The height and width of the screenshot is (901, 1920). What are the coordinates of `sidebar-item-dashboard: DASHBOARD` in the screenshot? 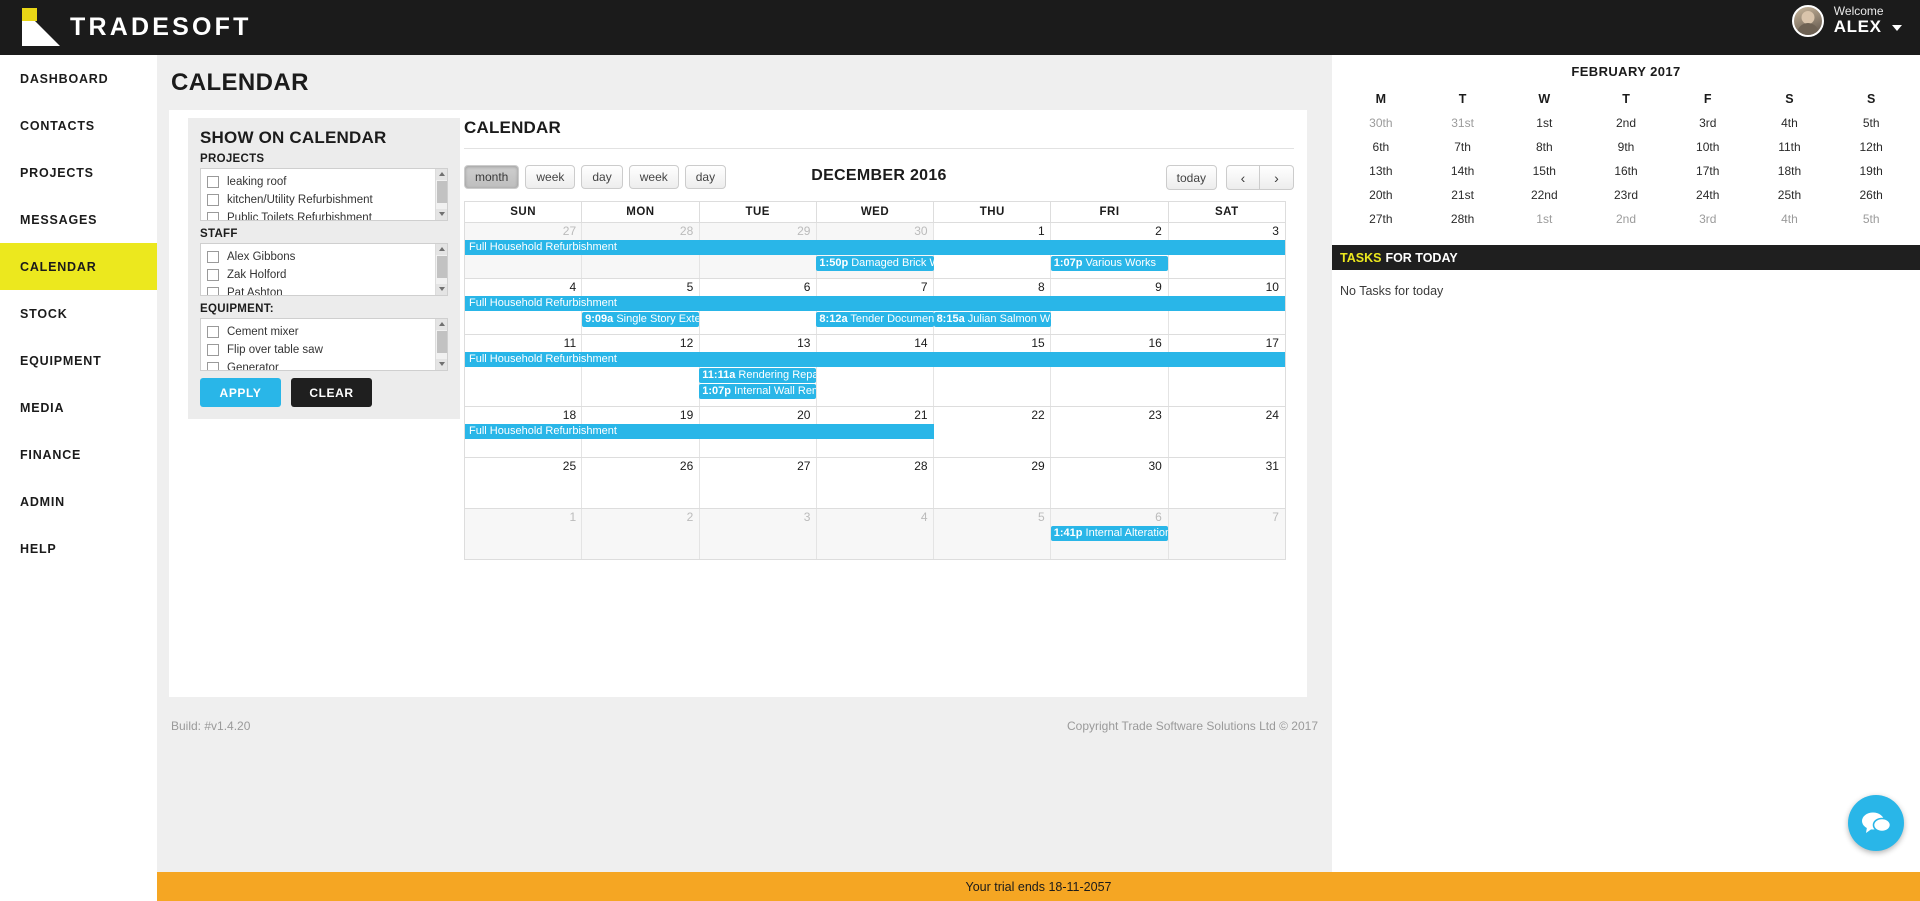 It's located at (78, 78).